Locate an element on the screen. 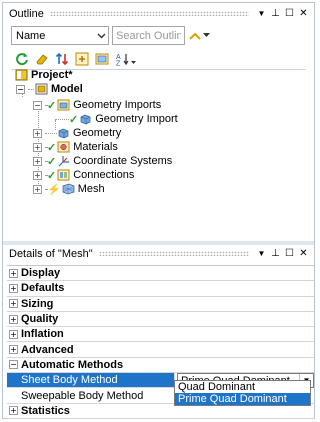  group-automatic-methods: − Automatic Methods is located at coordinates (160, 365).